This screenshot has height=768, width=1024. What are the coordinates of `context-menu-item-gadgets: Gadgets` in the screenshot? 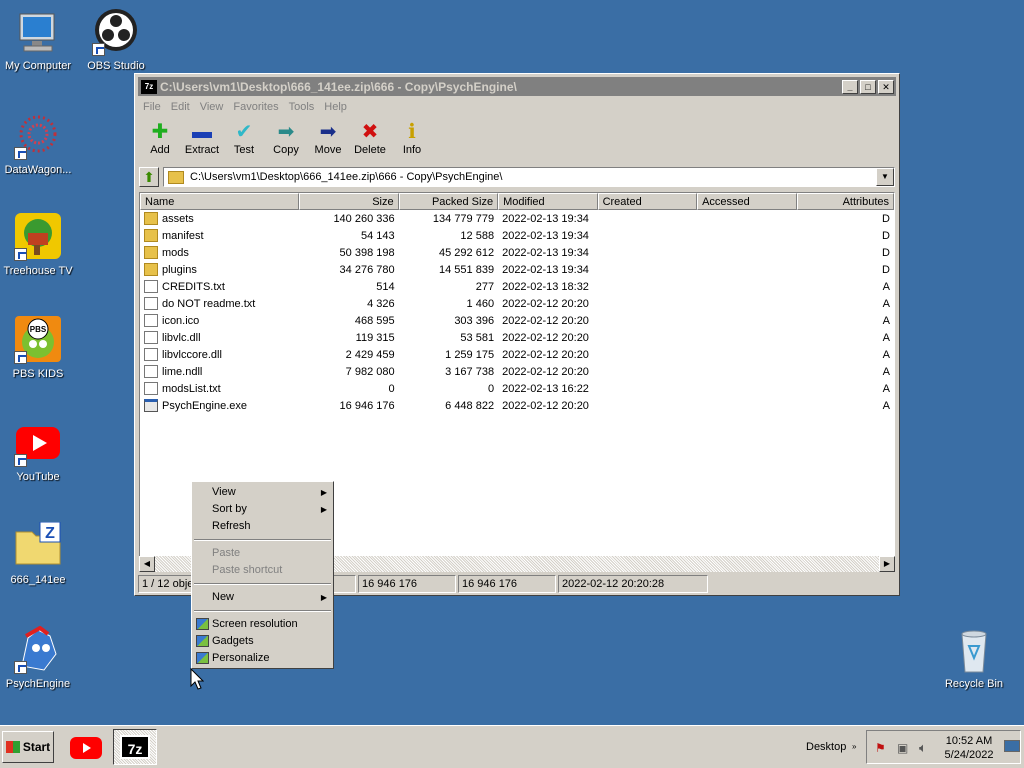 It's located at (262, 641).